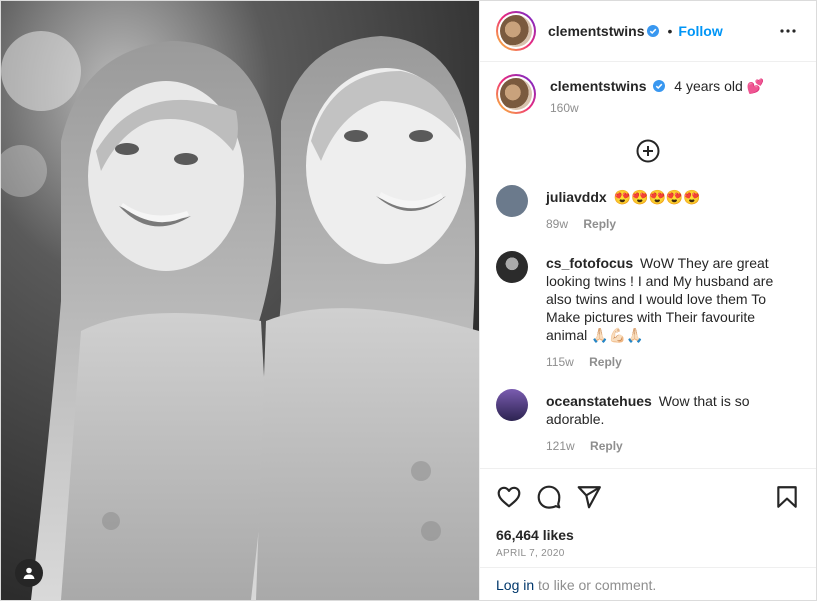  I want to click on comment-age: 89w, so click(557, 224).